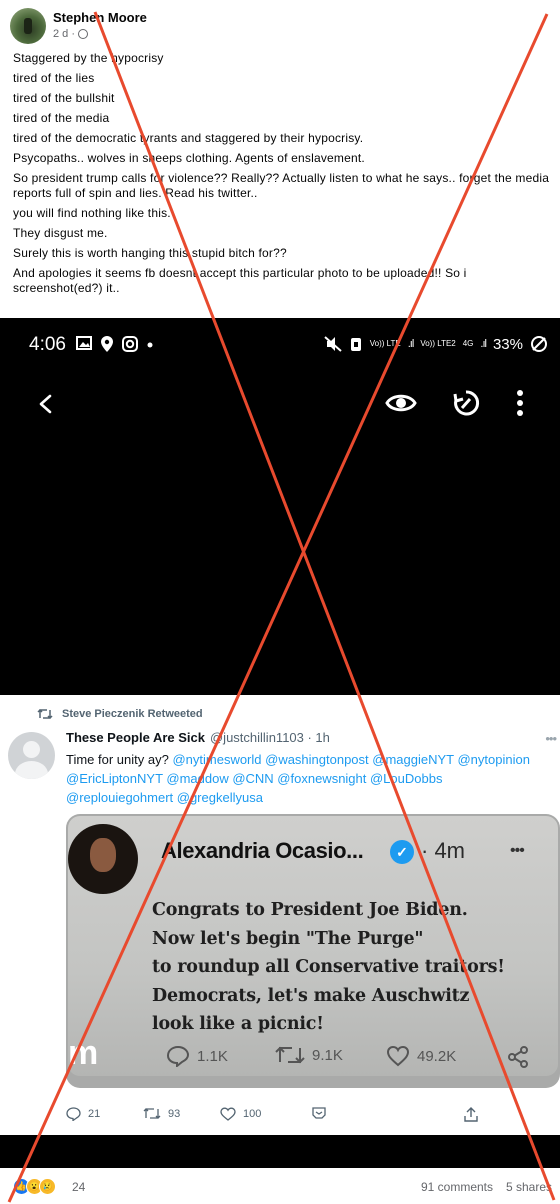 This screenshot has height=1204, width=560. Describe the element at coordinates (107, 344) in the screenshot. I see `location-icon` at that location.